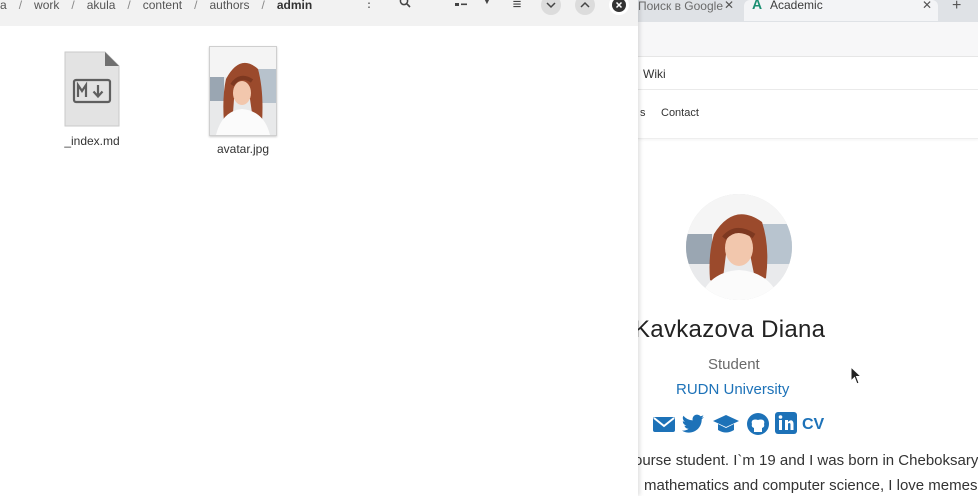 The image size is (978, 496). Describe the element at coordinates (405, 9) in the screenshot. I see `search-icon` at that location.